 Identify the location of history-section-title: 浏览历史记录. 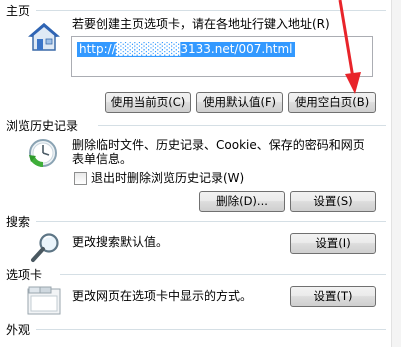
(42, 126).